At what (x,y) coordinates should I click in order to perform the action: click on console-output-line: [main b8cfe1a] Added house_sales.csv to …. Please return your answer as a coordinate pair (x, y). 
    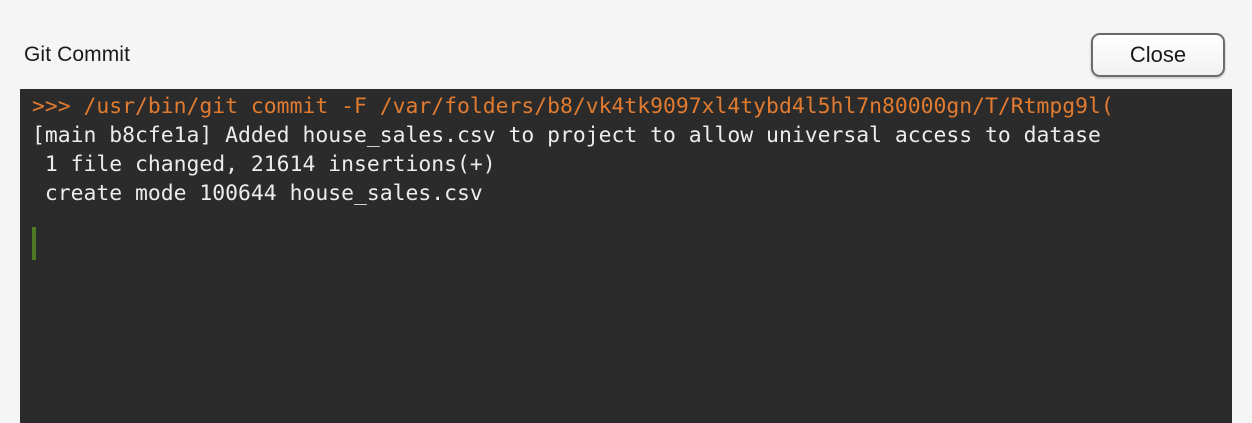
    Looking at the image, I should click on (566, 135).